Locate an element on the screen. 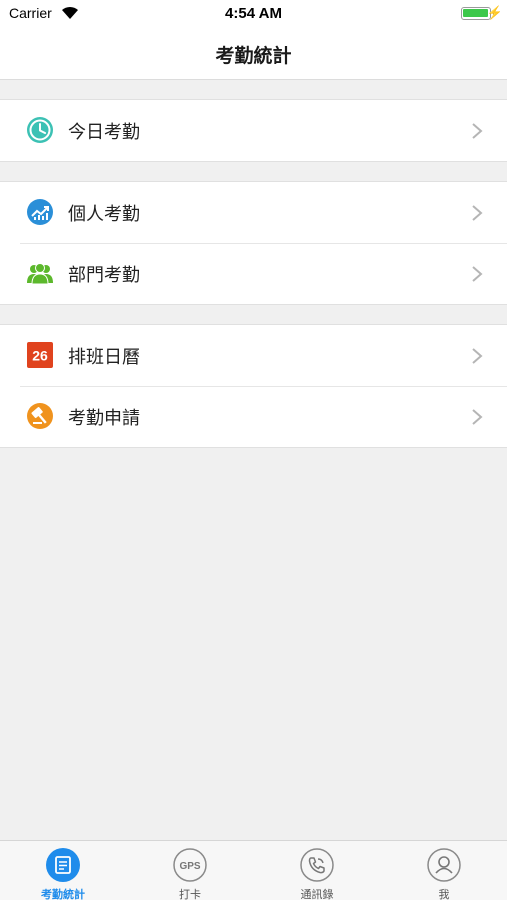 The height and width of the screenshot is (900, 507). gavel-icon is located at coordinates (40, 416).